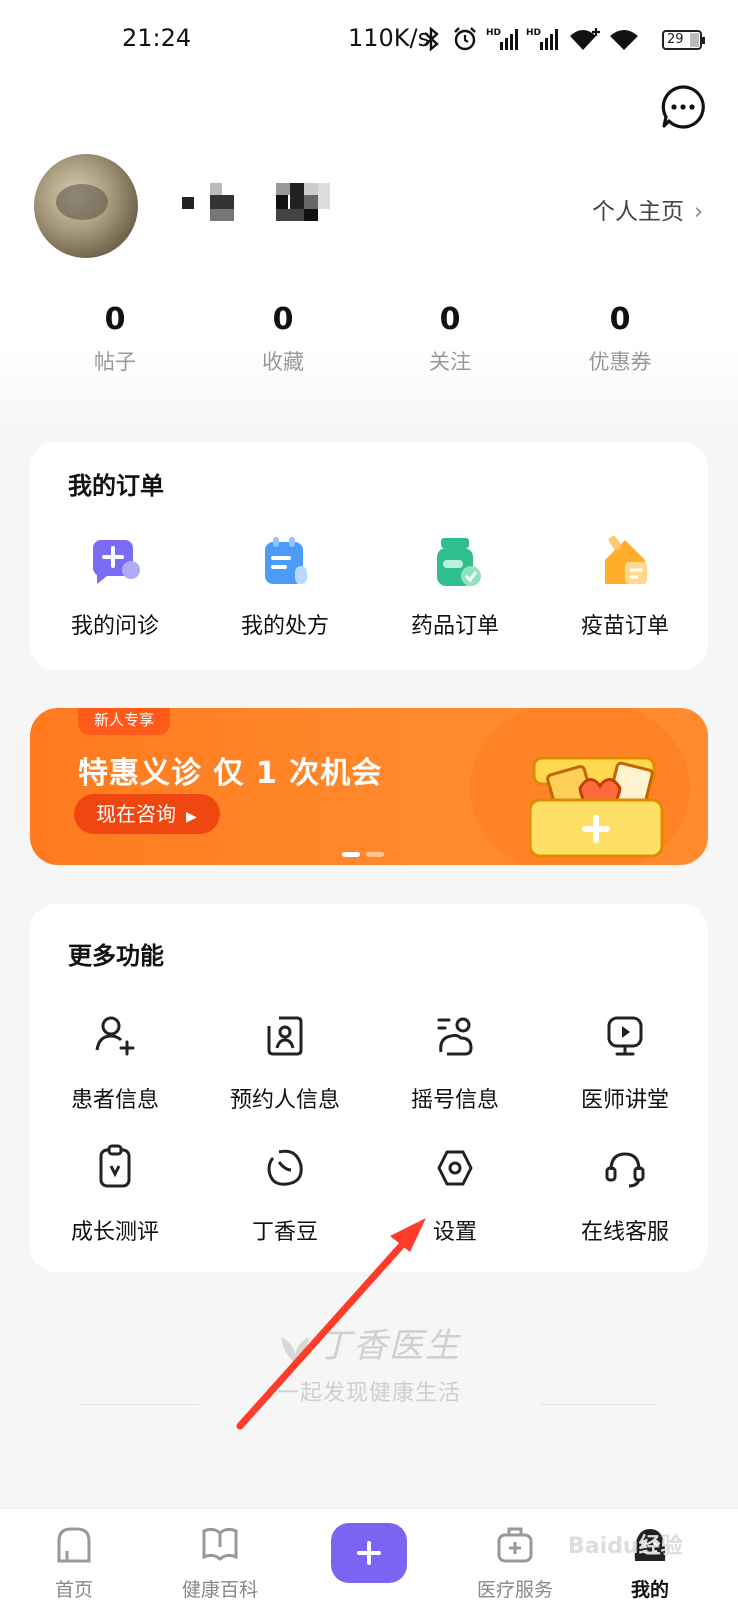 Image resolution: width=738 pixels, height=1600 pixels. What do you see at coordinates (625, 1061) in the screenshot?
I see `func-doctor-lecture: 医师讲堂` at bounding box center [625, 1061].